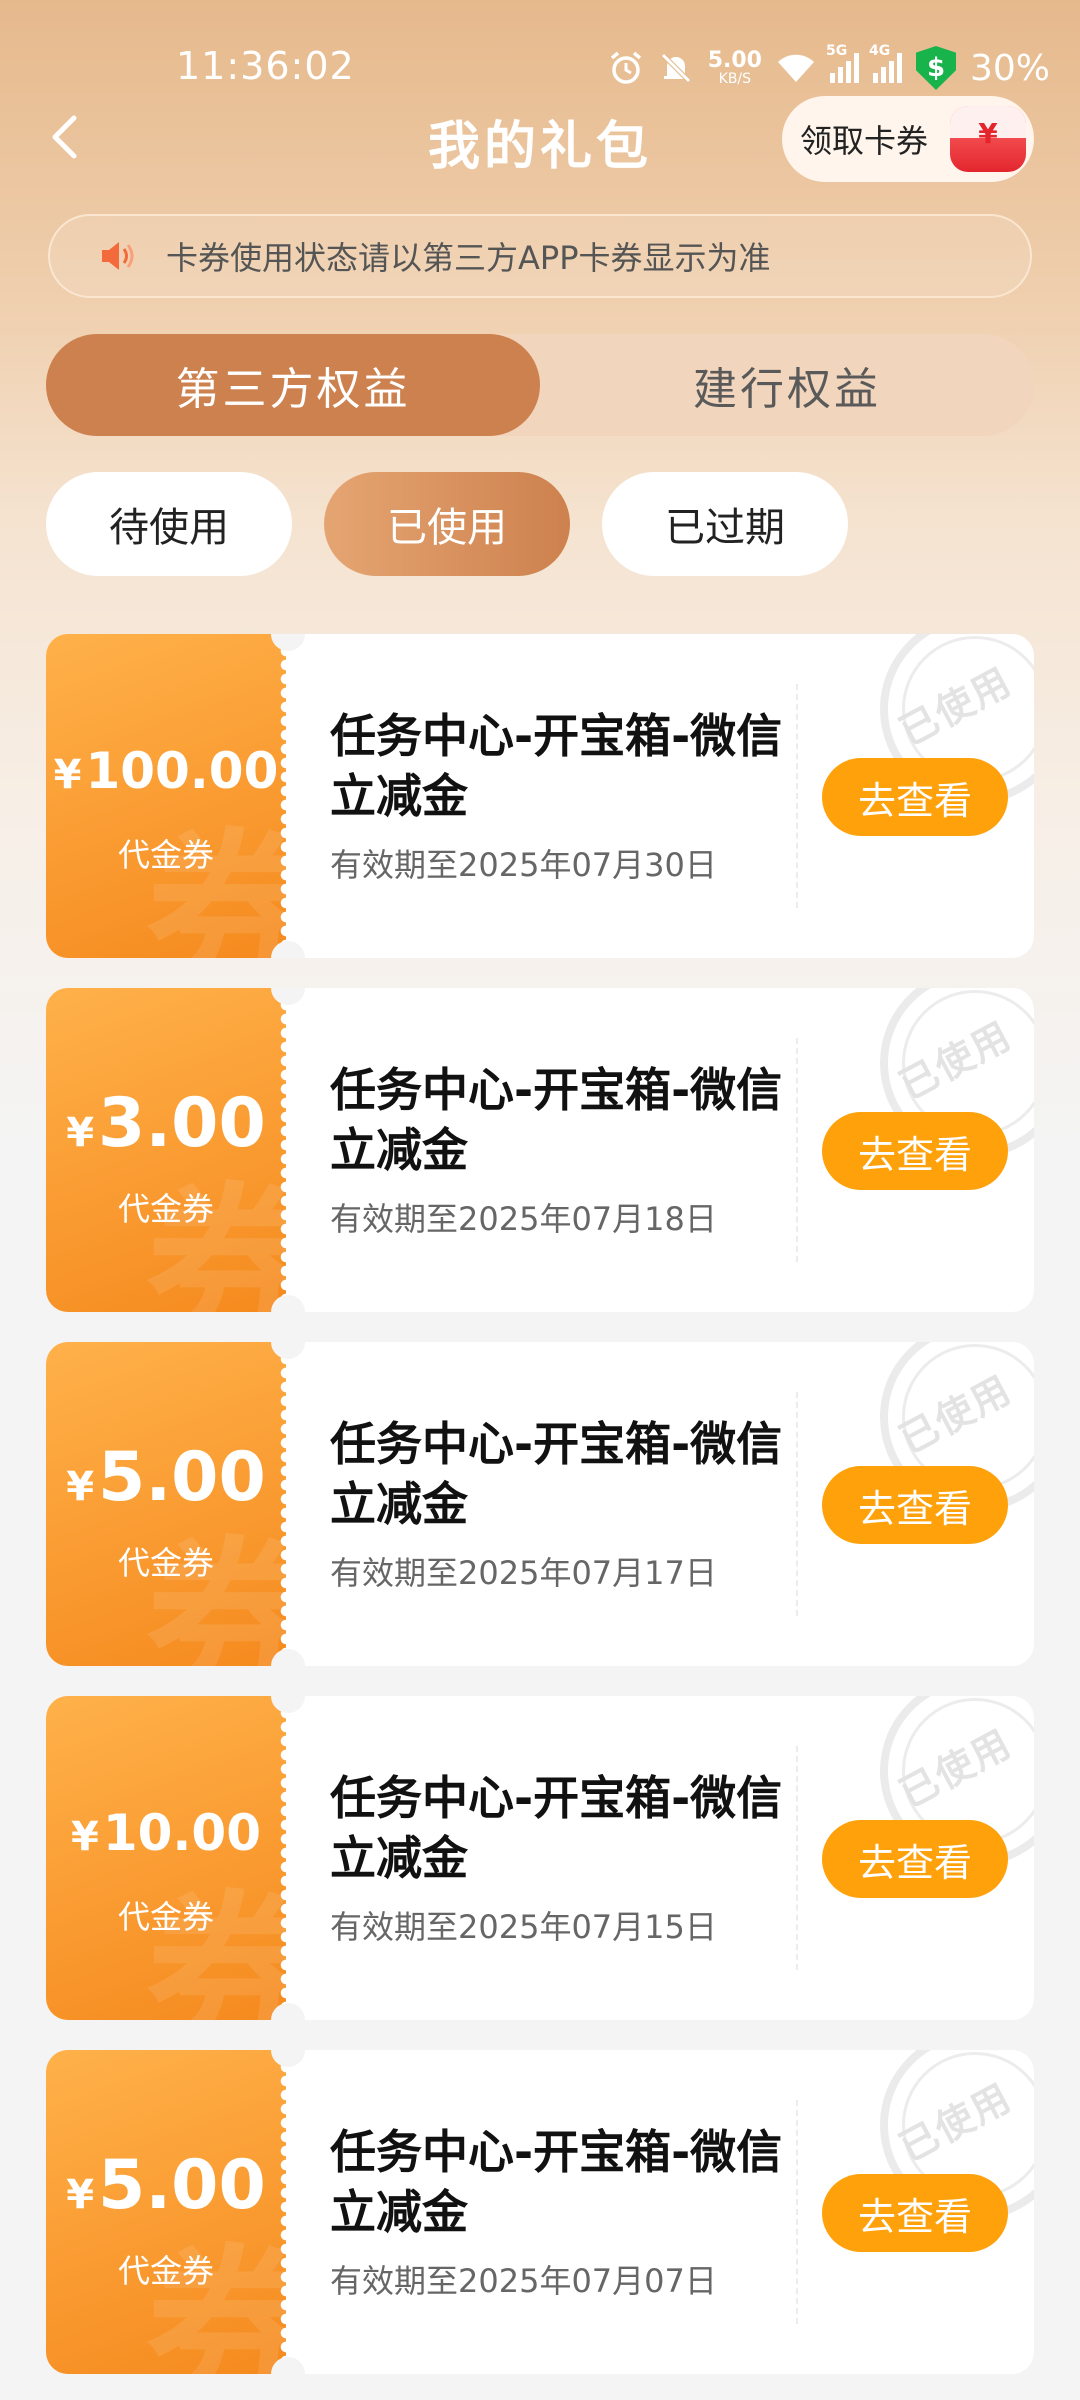 This screenshot has height=2400, width=1080. I want to click on main-tab-bar: 第三方权益 建行权益, so click(540, 385).